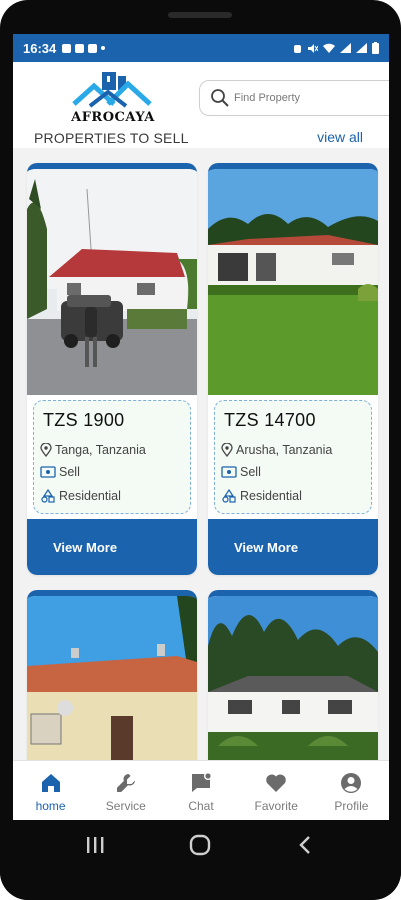 The image size is (401, 900). What do you see at coordinates (201, 806) in the screenshot?
I see `nav-label: Chat` at bounding box center [201, 806].